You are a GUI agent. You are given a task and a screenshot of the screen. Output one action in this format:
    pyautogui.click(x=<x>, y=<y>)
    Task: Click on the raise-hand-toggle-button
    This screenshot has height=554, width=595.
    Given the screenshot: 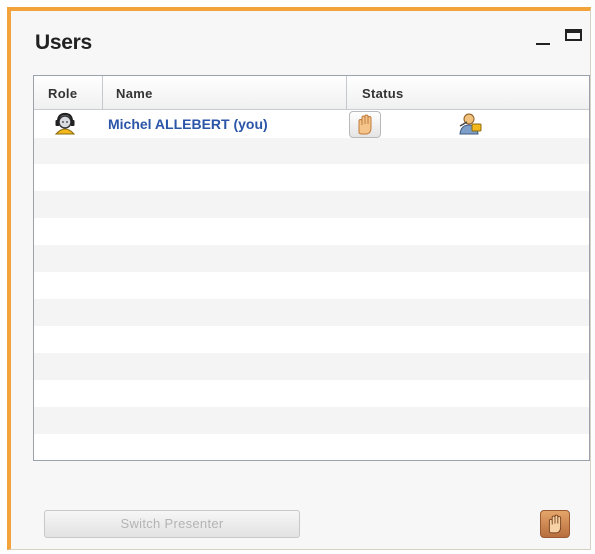 What is the action you would take?
    pyautogui.click(x=555, y=524)
    